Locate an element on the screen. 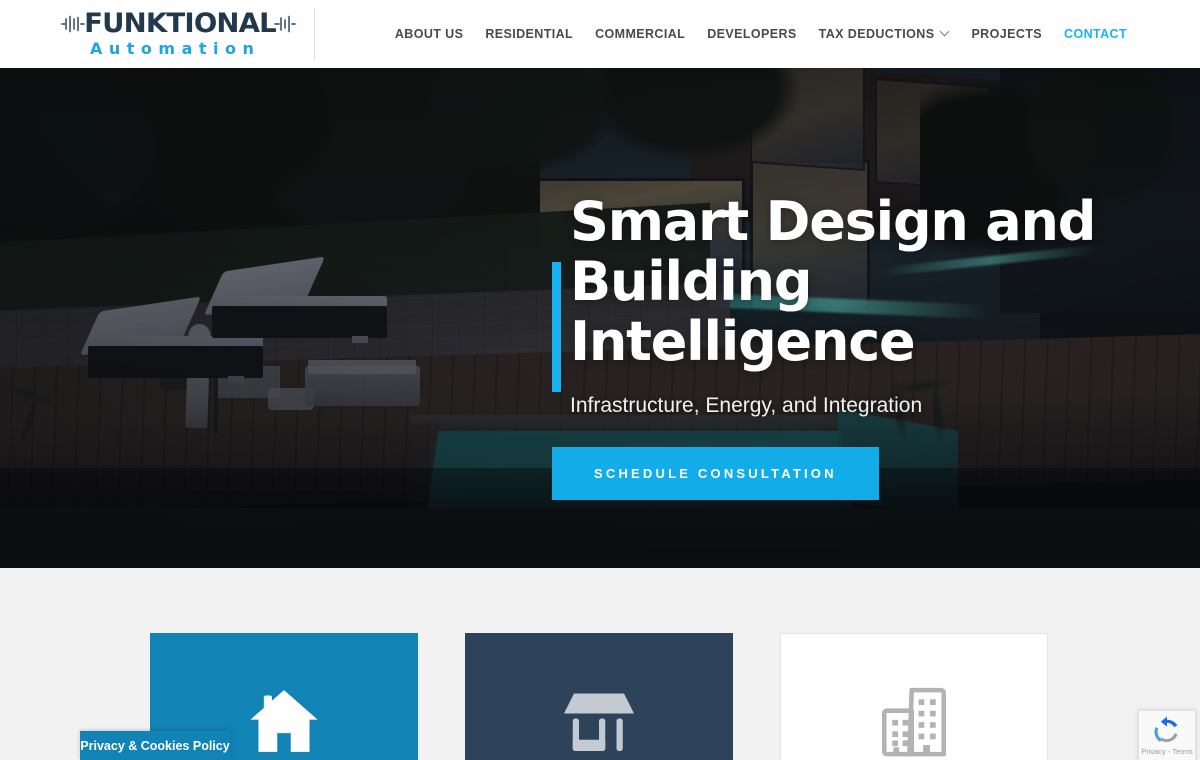 This screenshot has height=760, width=1200. office-building-icon is located at coordinates (914, 720).